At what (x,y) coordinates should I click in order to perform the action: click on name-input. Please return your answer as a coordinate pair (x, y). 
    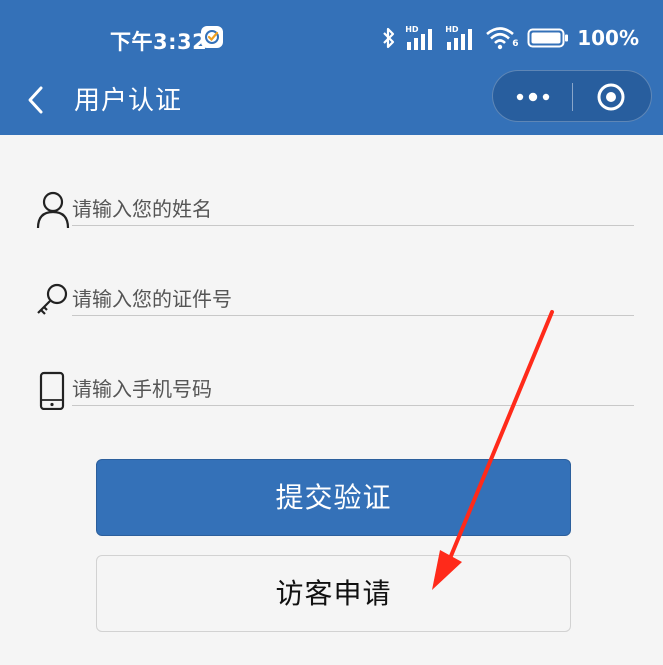
    Looking at the image, I should click on (353, 209).